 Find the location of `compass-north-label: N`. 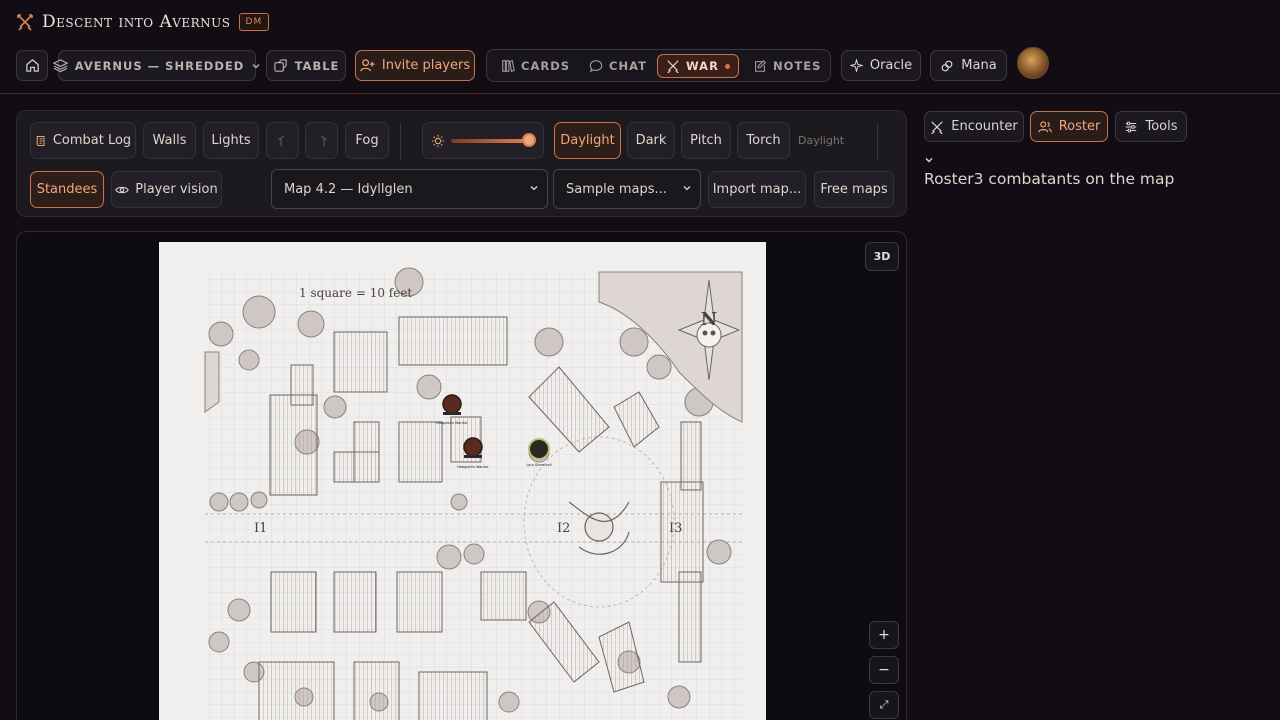

compass-north-label: N is located at coordinates (709, 319).